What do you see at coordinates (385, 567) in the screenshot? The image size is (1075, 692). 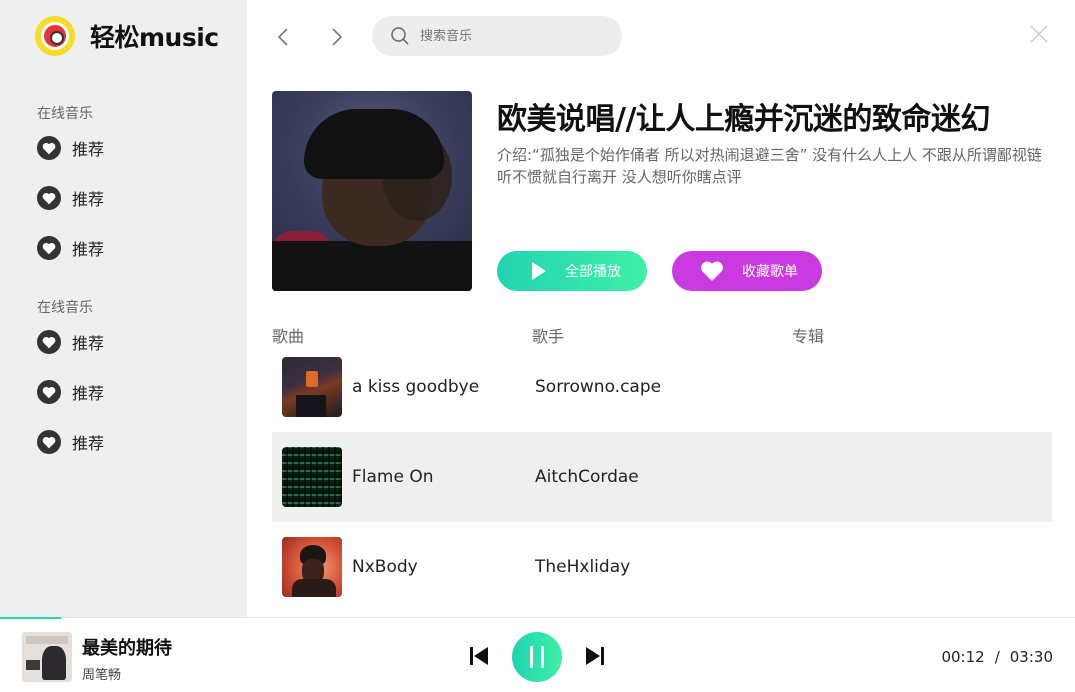 I see `song-title: NxBody` at bounding box center [385, 567].